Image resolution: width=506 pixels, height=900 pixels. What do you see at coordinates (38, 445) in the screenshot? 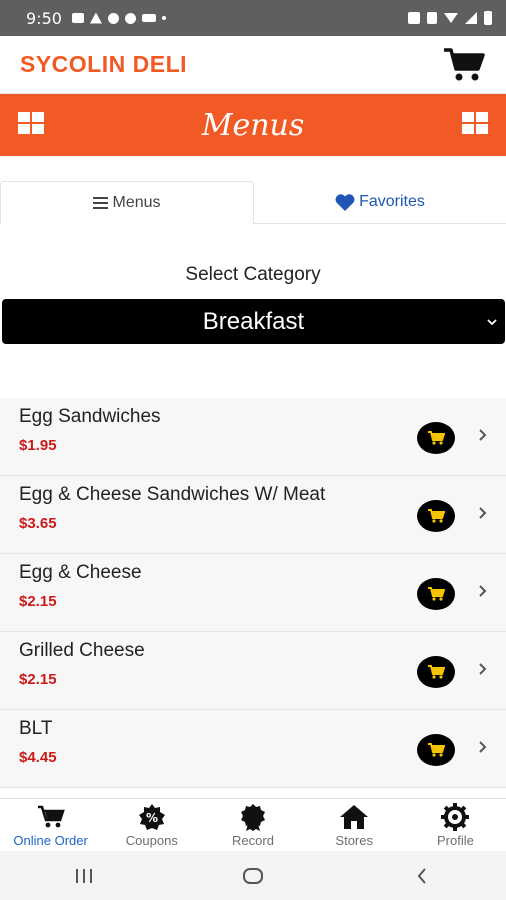
I see `item-price: $1.95` at bounding box center [38, 445].